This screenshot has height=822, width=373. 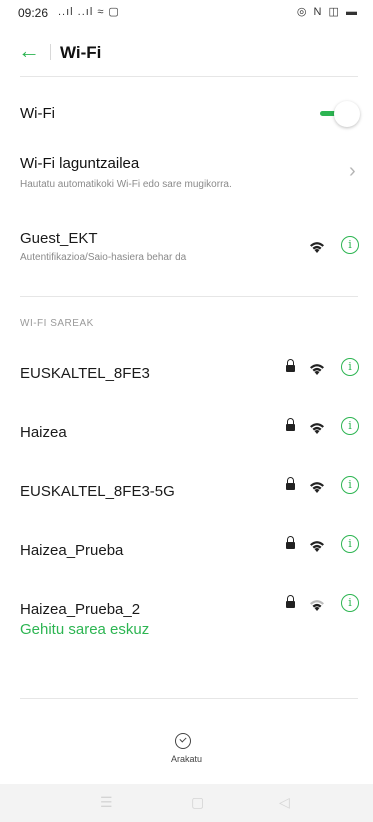 What do you see at coordinates (80, 163) in the screenshot?
I see `wifi-assistant-title: Wi-Fi laguntzailea` at bounding box center [80, 163].